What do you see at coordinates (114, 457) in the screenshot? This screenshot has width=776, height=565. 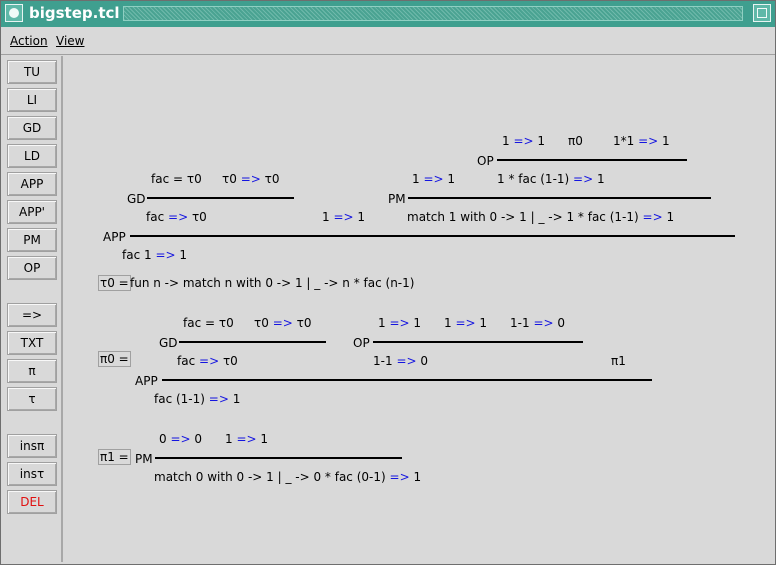 I see `pi1-label: π1 =` at bounding box center [114, 457].